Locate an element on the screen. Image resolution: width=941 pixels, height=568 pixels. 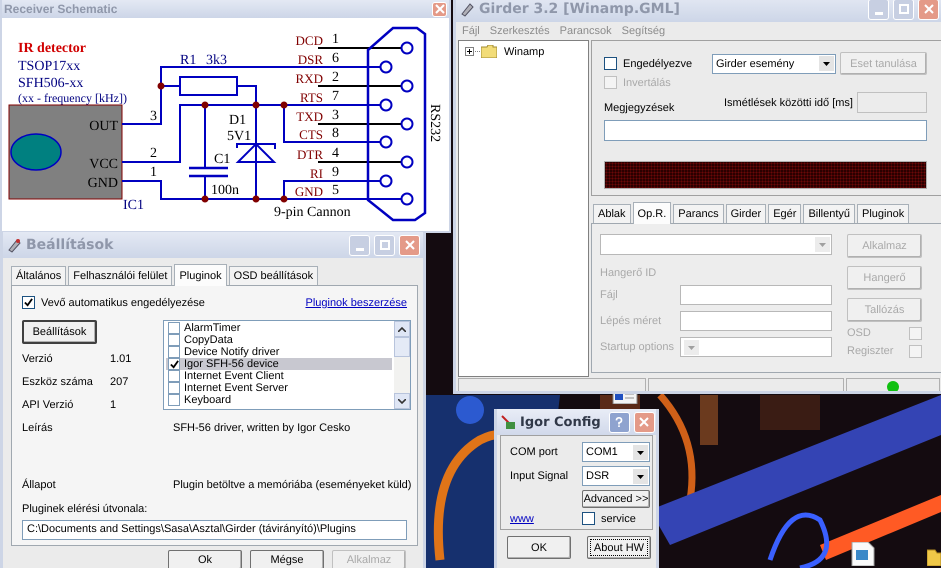
dialog-button: OK is located at coordinates (539, 547).